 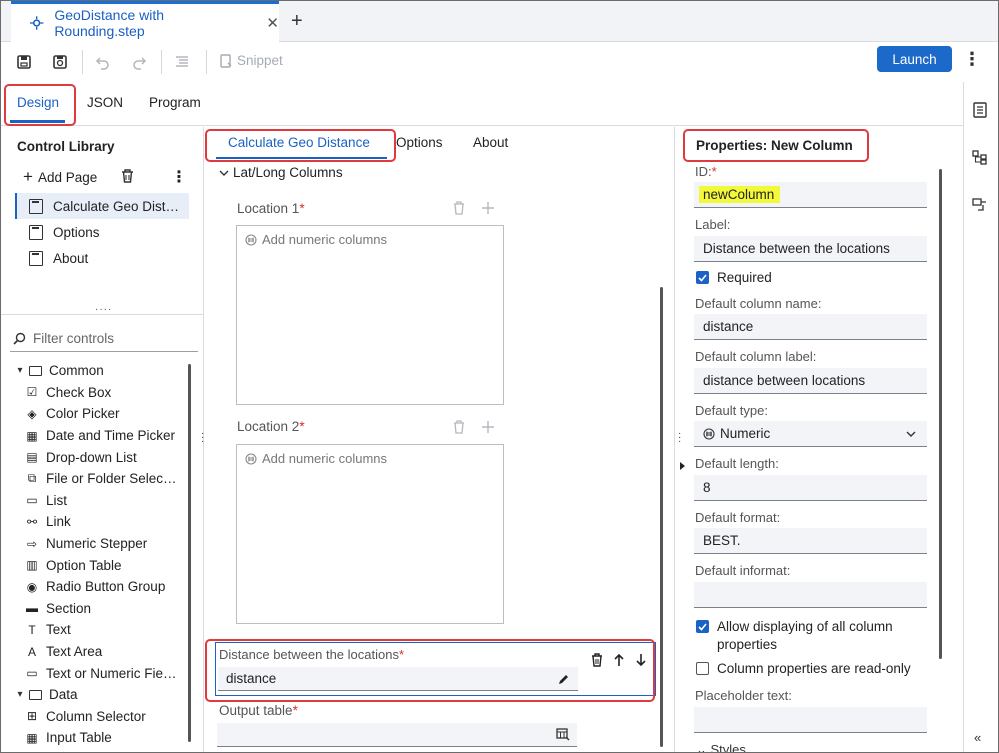 What do you see at coordinates (810, 541) in the screenshot?
I see `default-format-input: BEST.` at bounding box center [810, 541].